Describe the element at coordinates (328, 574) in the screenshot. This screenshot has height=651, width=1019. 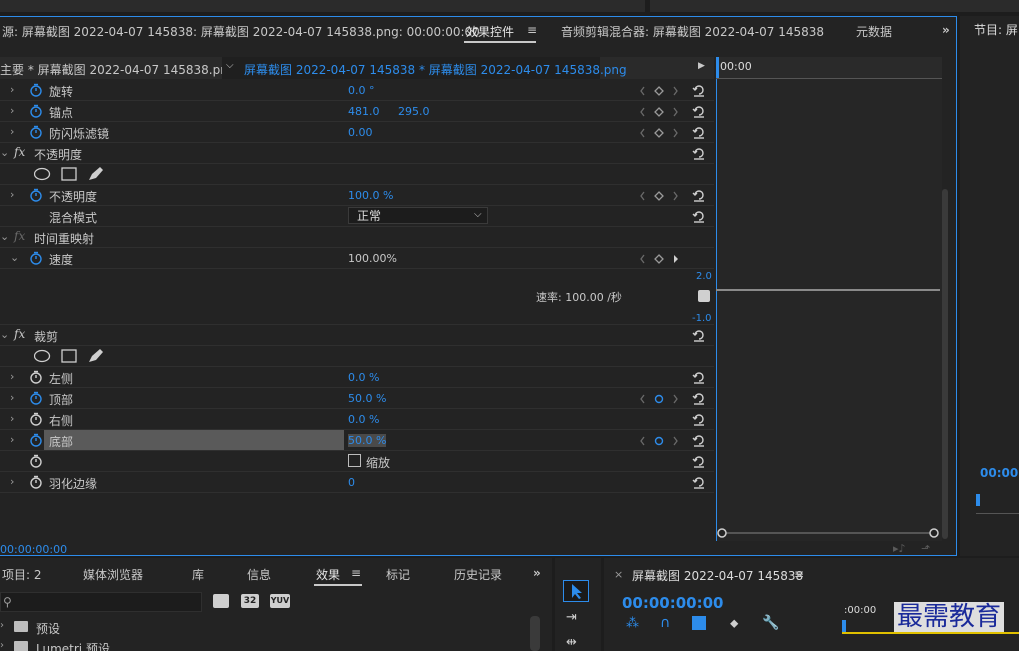
I see `tab-effects: 效果` at that location.